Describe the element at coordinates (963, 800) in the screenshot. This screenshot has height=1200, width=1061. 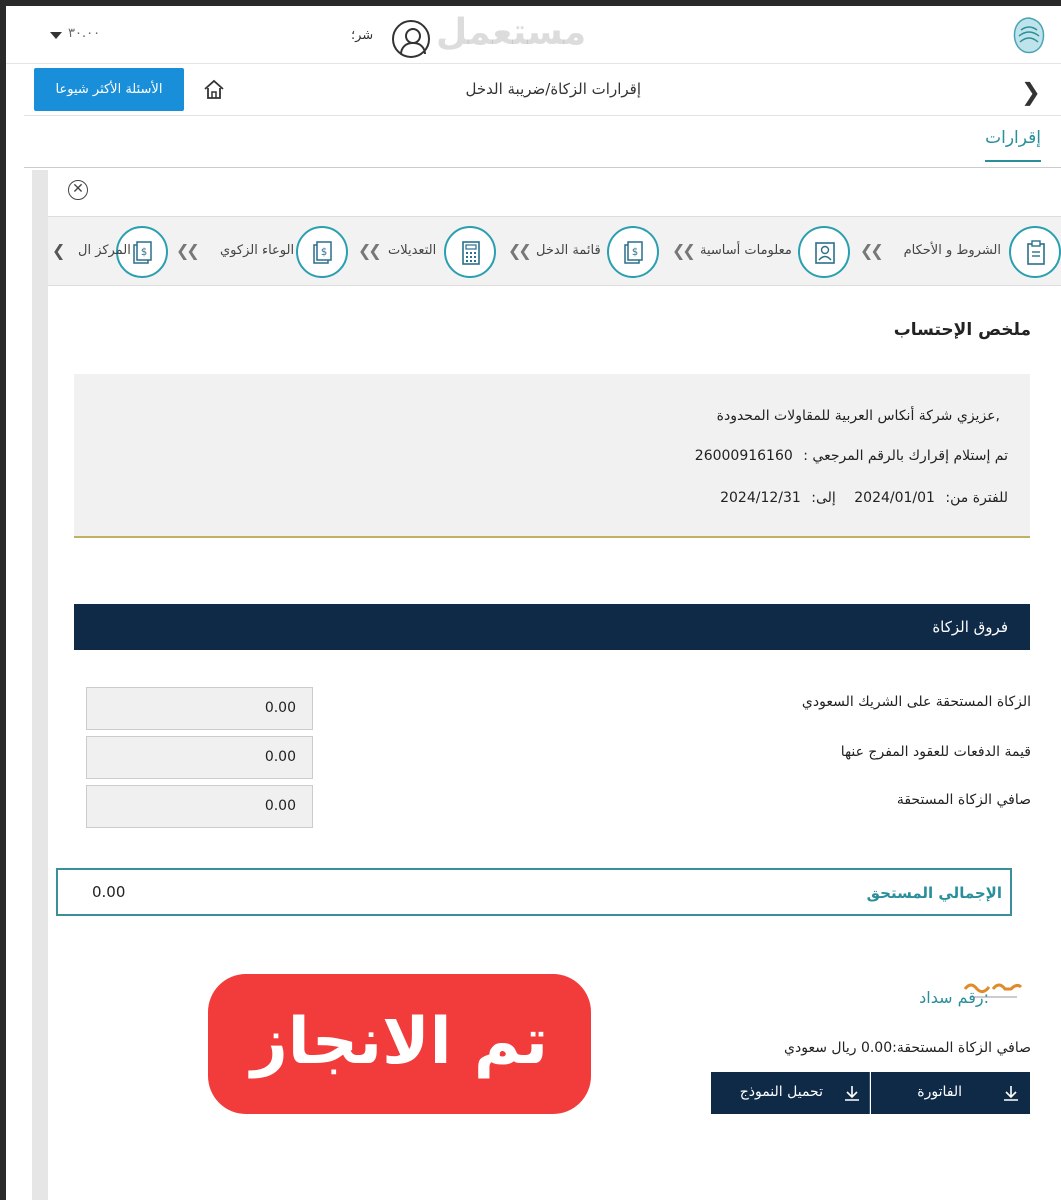
I see `field-label: صافي الزكاة المستحقة` at that location.